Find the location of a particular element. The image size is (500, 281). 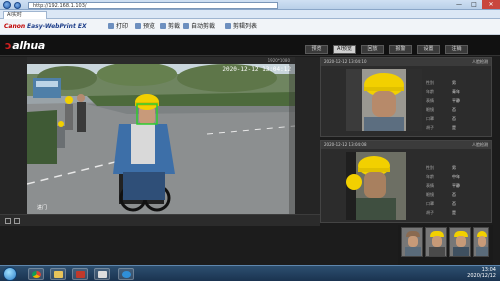

video-control-bar is located at coordinates (160, 220).